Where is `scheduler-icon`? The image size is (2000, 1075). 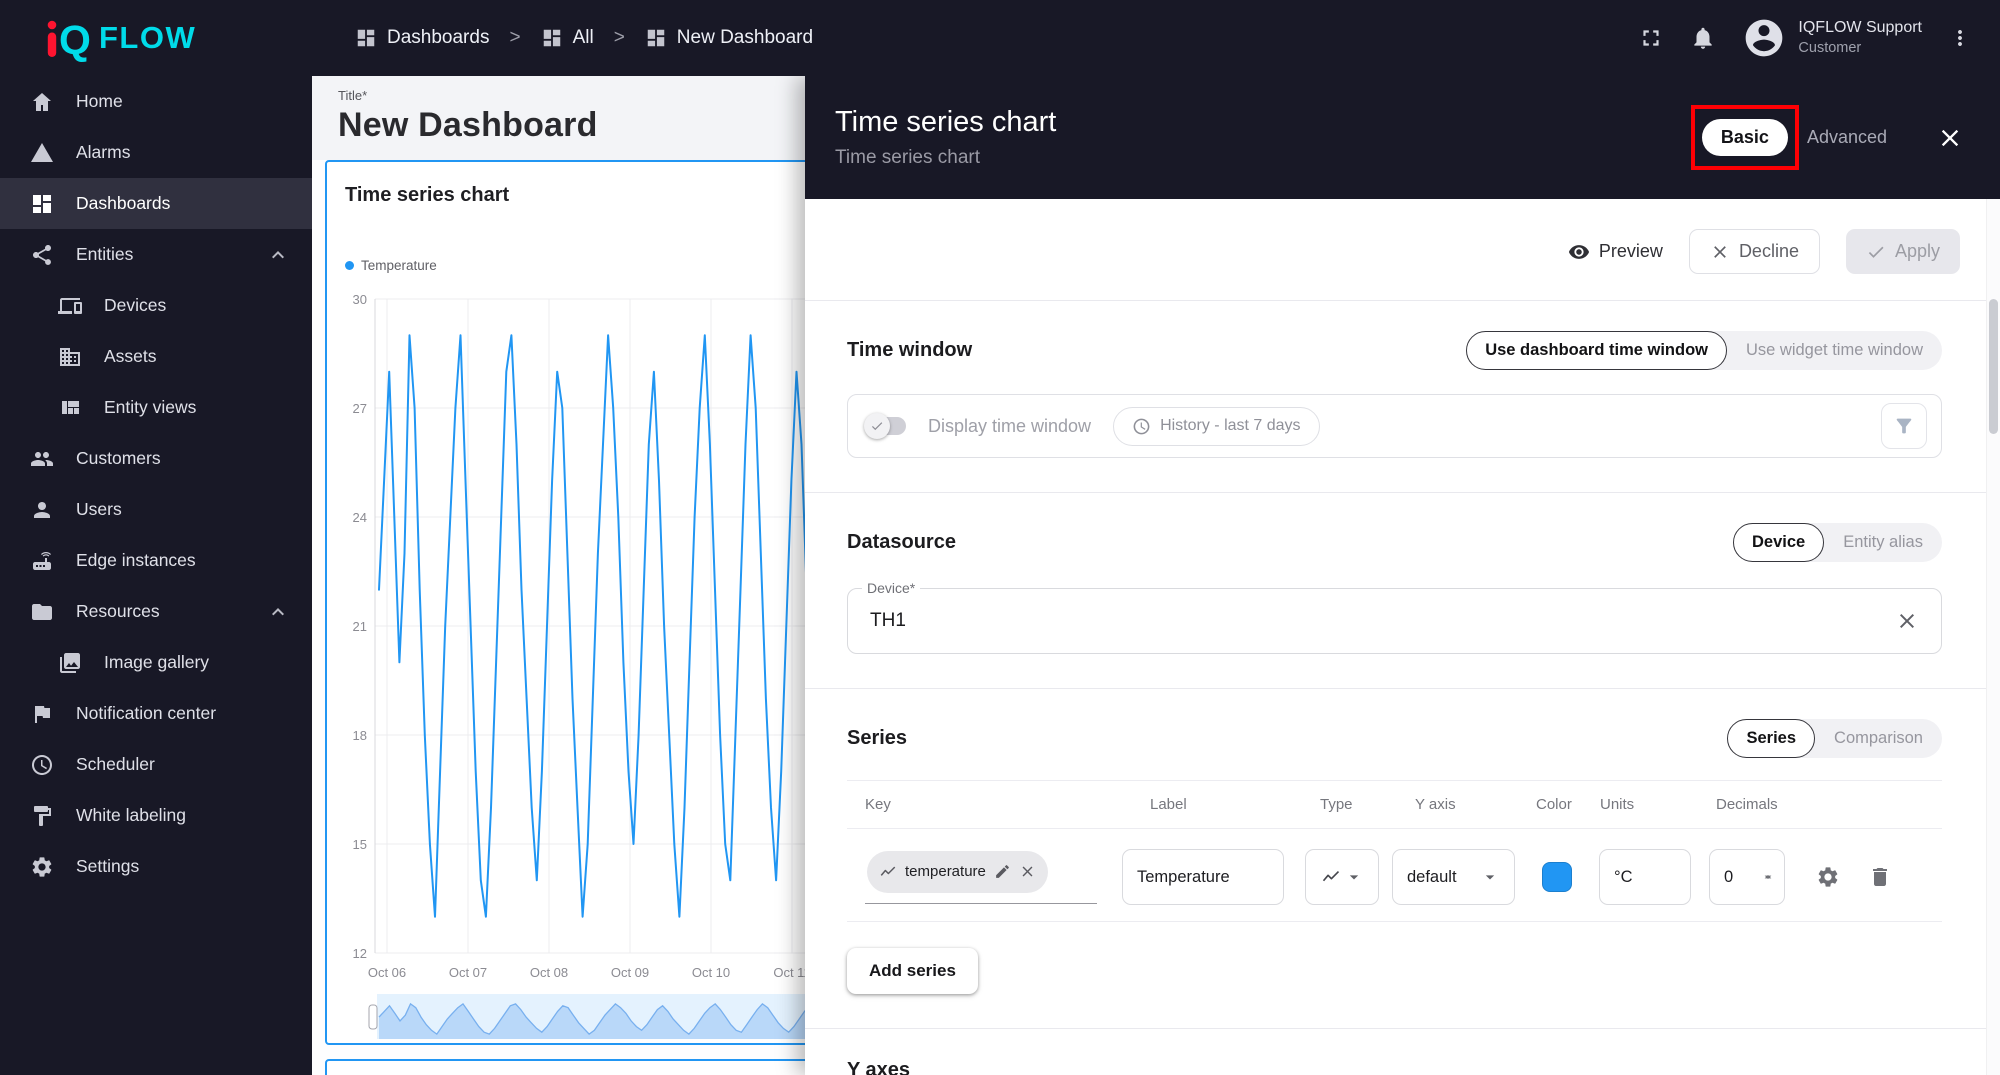 scheduler-icon is located at coordinates (42, 764).